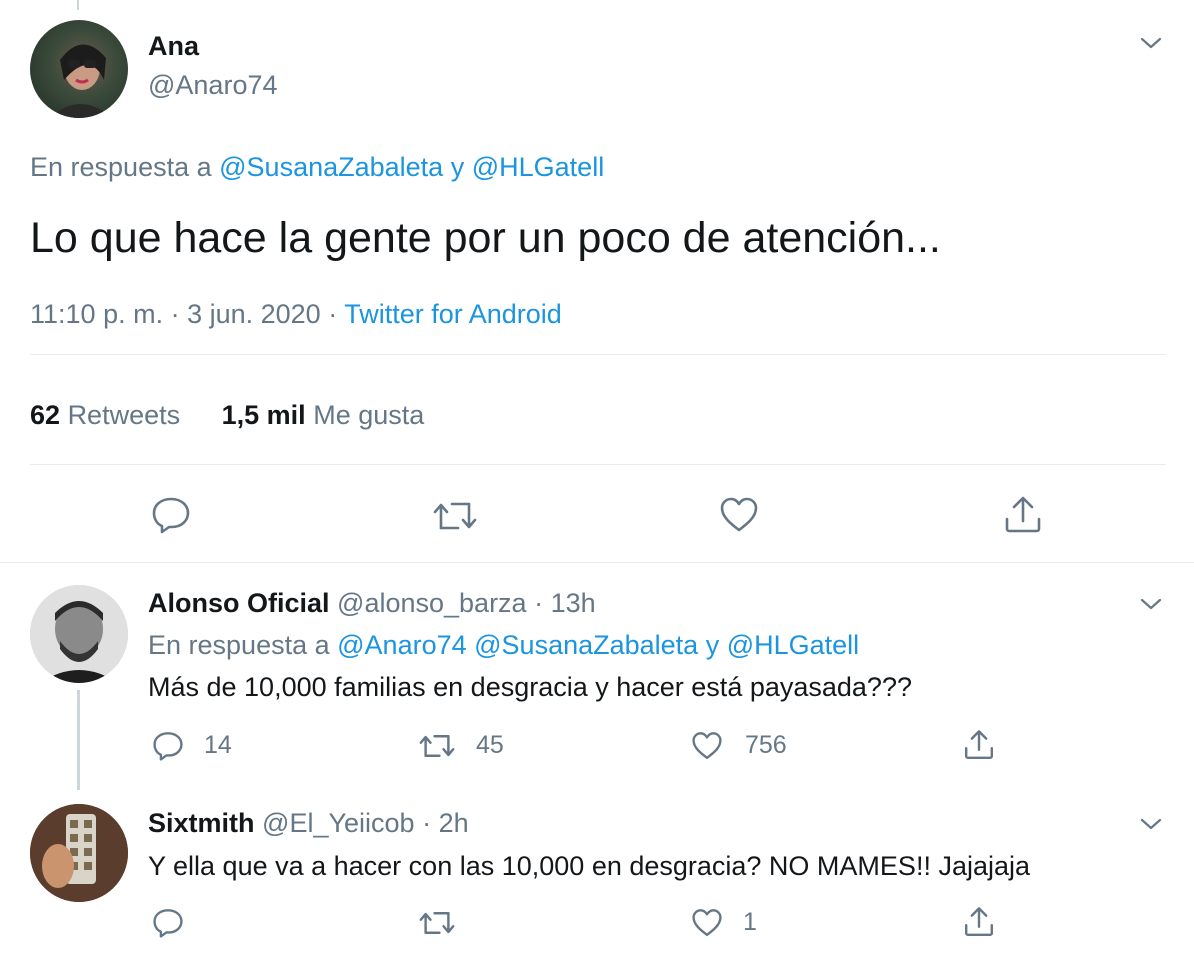  I want to click on like-count: 756, so click(766, 745).